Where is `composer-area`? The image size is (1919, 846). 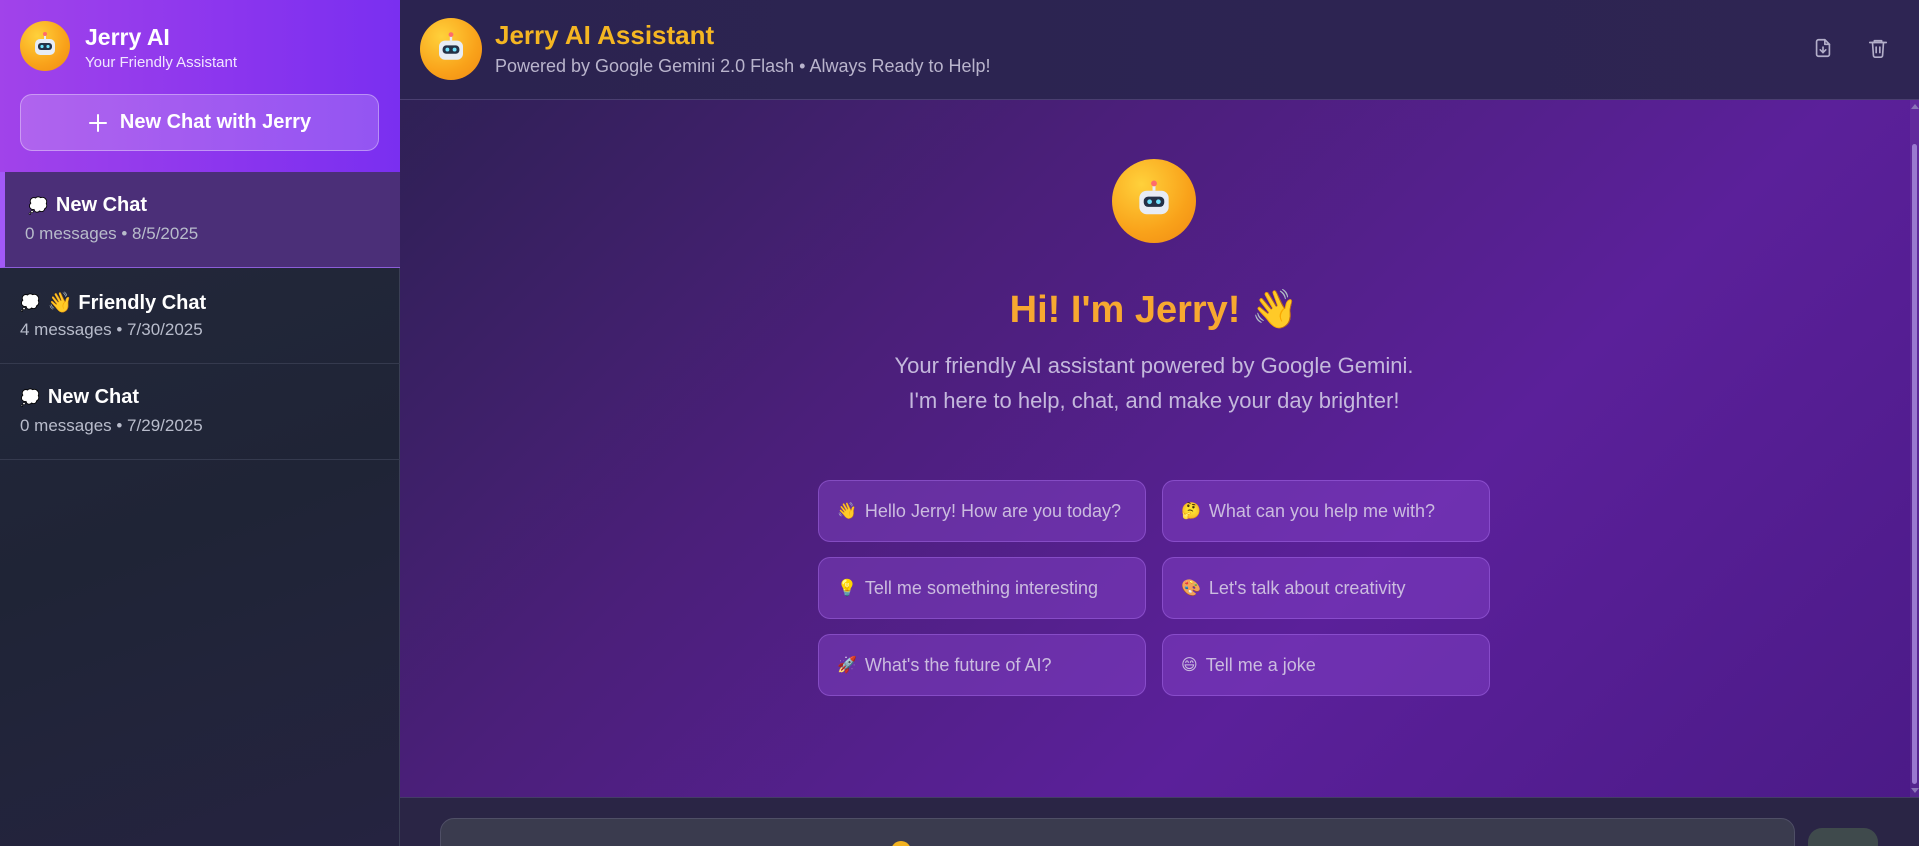
composer-area is located at coordinates (1159, 821).